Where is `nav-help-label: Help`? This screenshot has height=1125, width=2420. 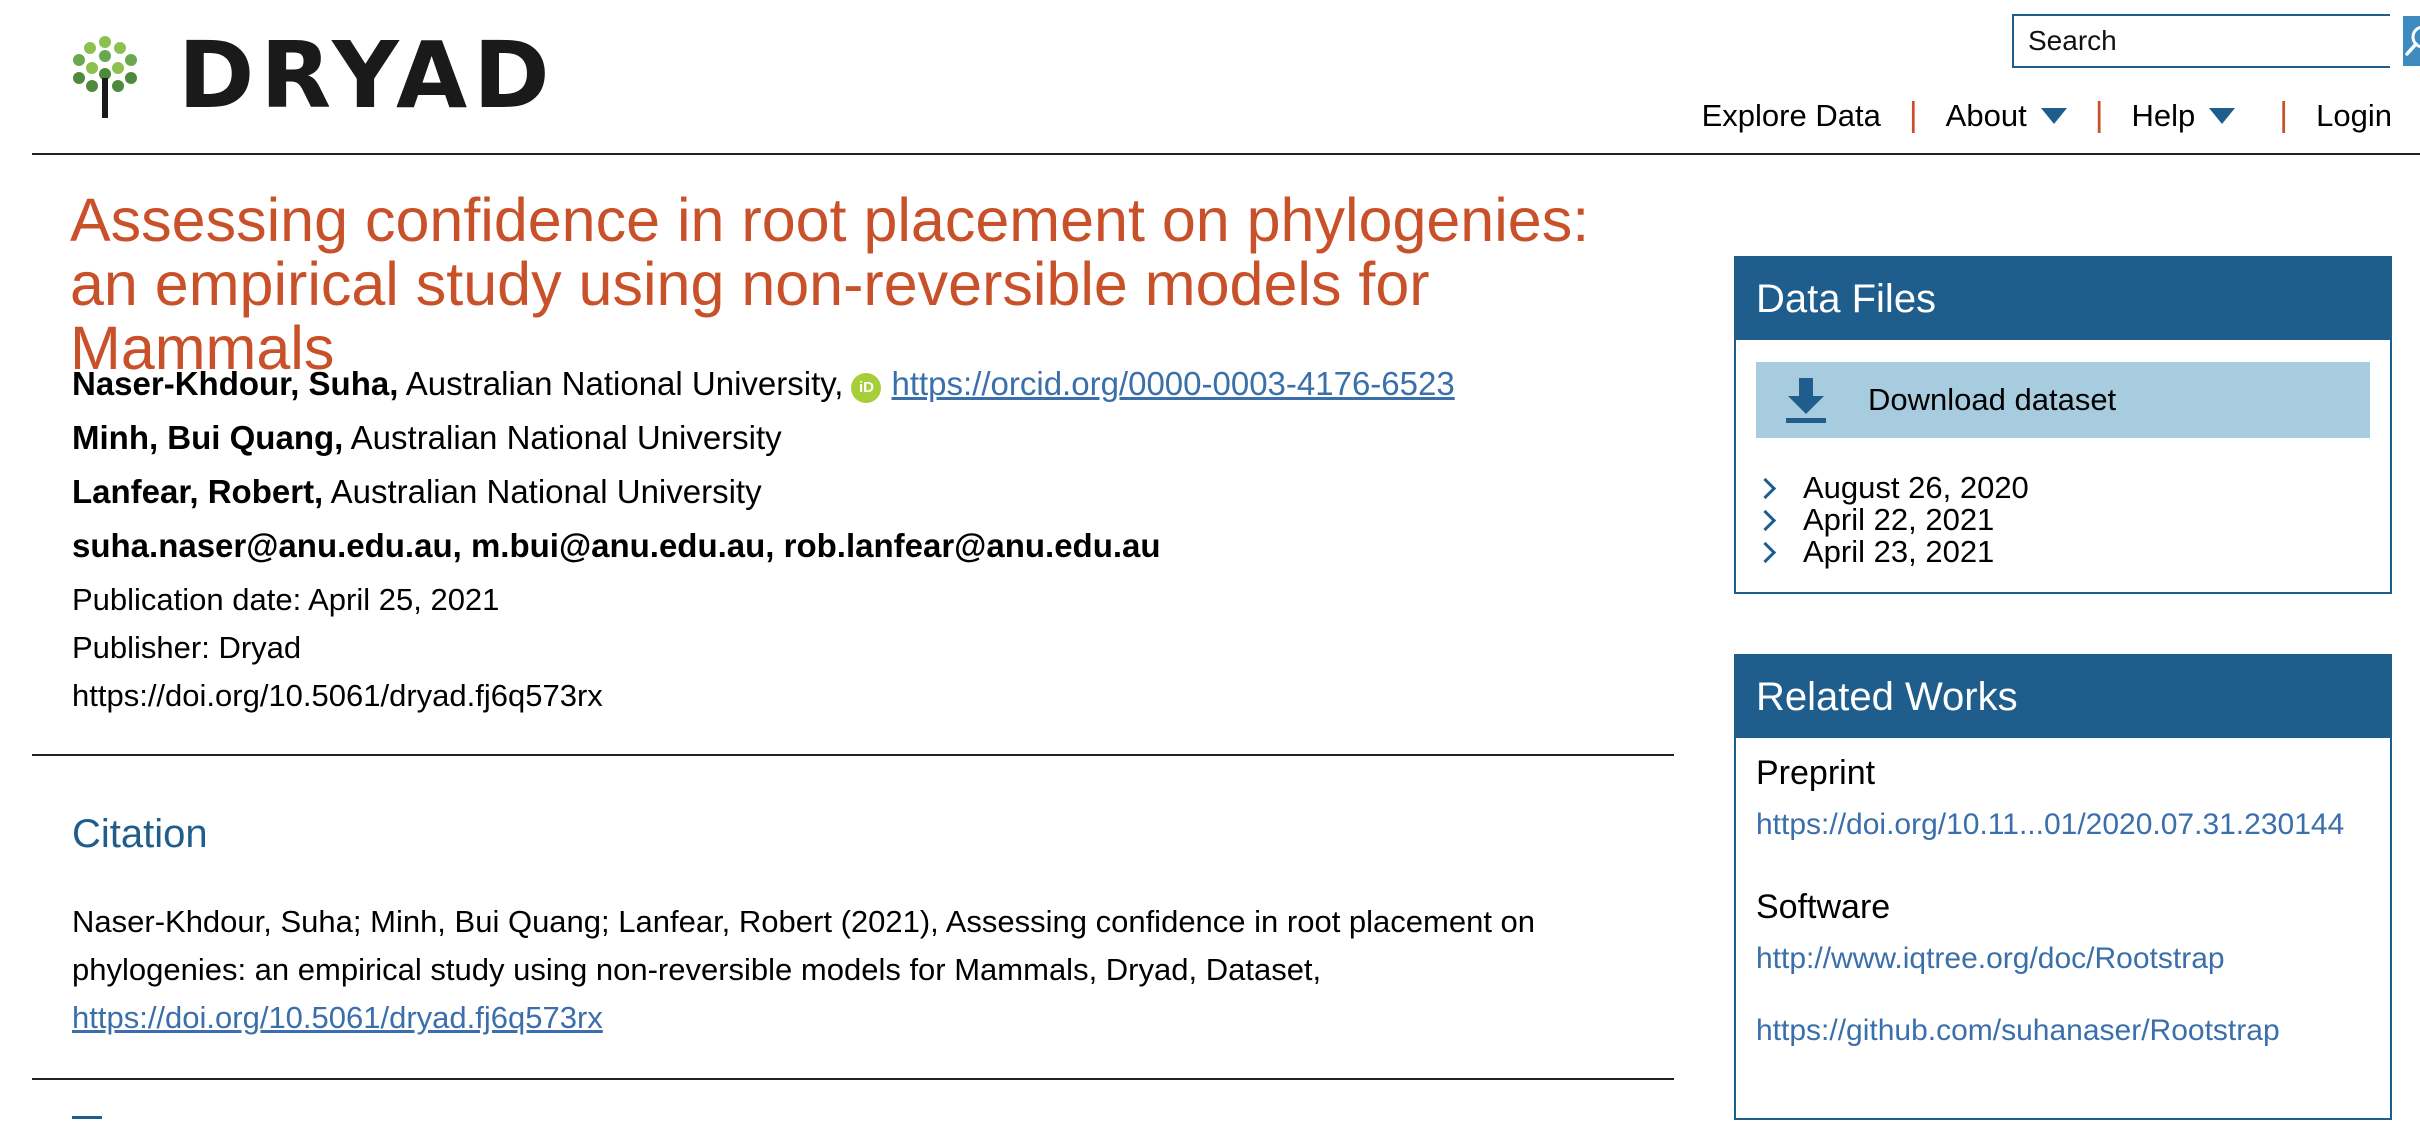
nav-help-label: Help is located at coordinates (2163, 115).